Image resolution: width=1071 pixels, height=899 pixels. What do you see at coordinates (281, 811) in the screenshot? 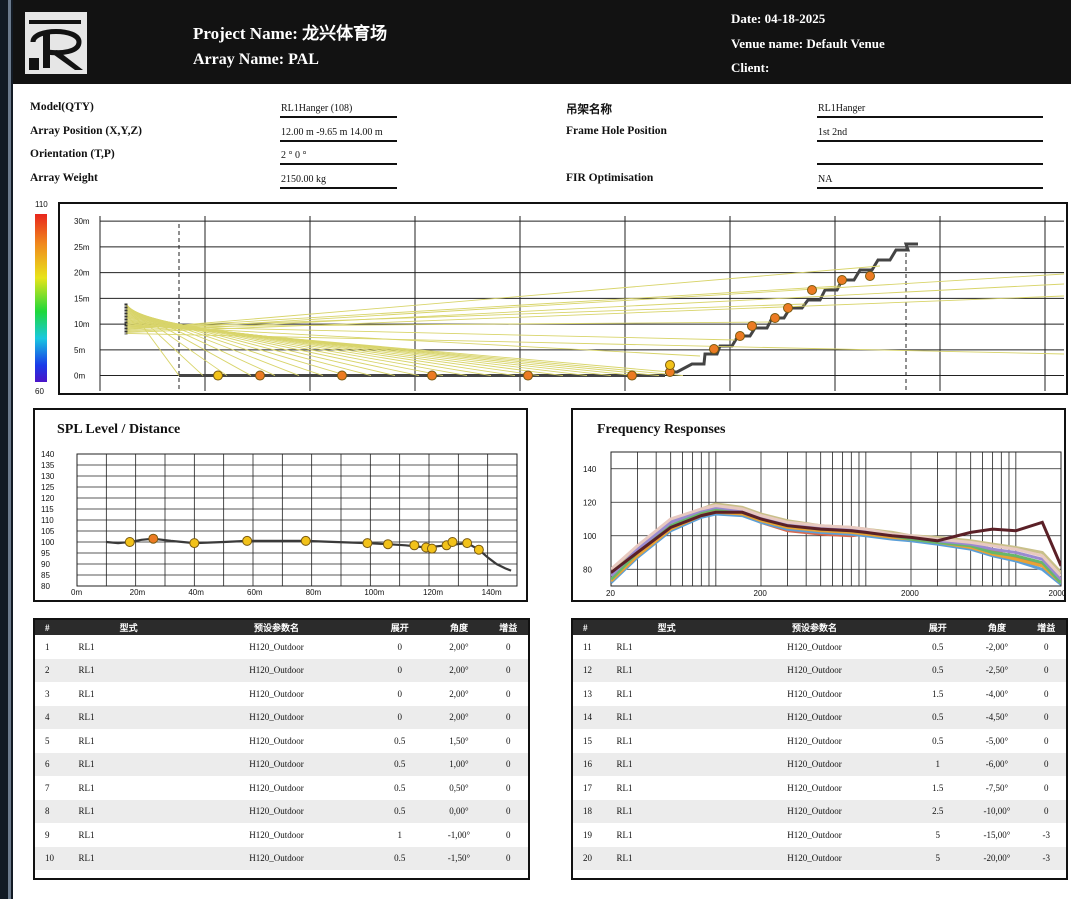
I see `table-row: 8 RL1 H120_Outdoor 0.5 0,00° 0` at bounding box center [281, 811].